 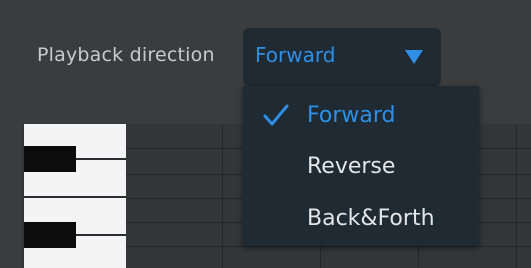 What do you see at coordinates (351, 166) in the screenshot?
I see `menu-item-label: Reverse` at bounding box center [351, 166].